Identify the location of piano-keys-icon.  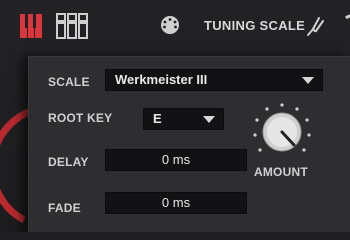
(31, 26).